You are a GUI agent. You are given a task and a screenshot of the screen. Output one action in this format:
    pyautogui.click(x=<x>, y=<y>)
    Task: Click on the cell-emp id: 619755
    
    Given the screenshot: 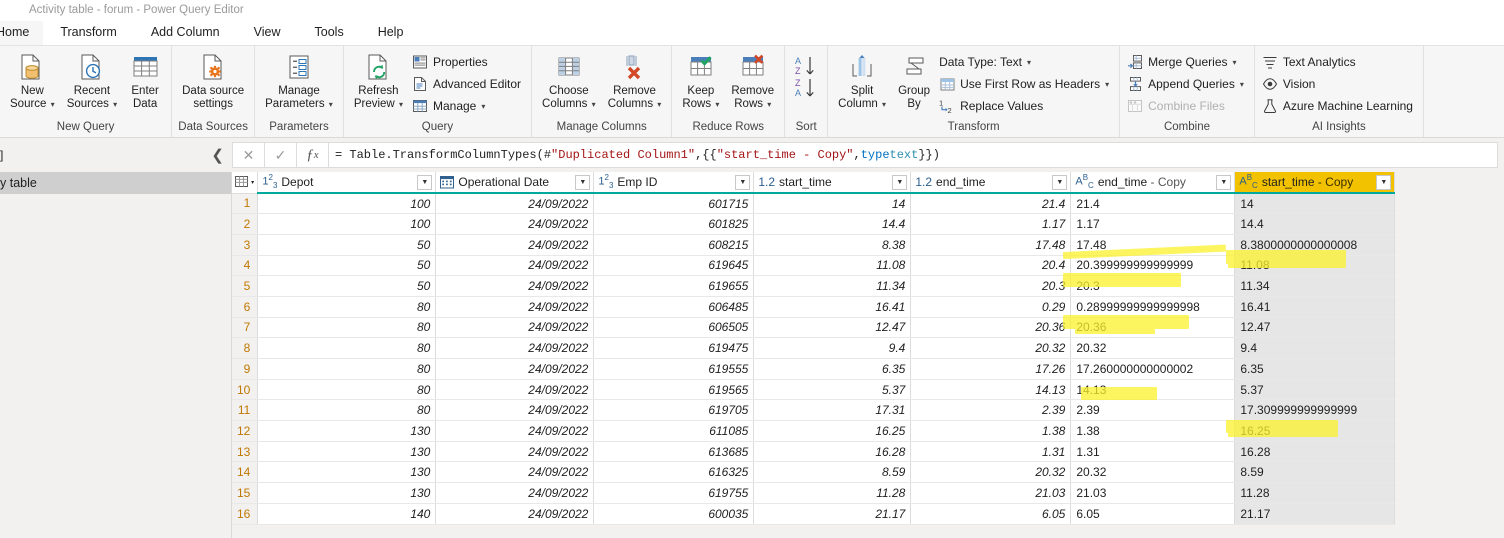 What is the action you would take?
    pyautogui.click(x=674, y=493)
    